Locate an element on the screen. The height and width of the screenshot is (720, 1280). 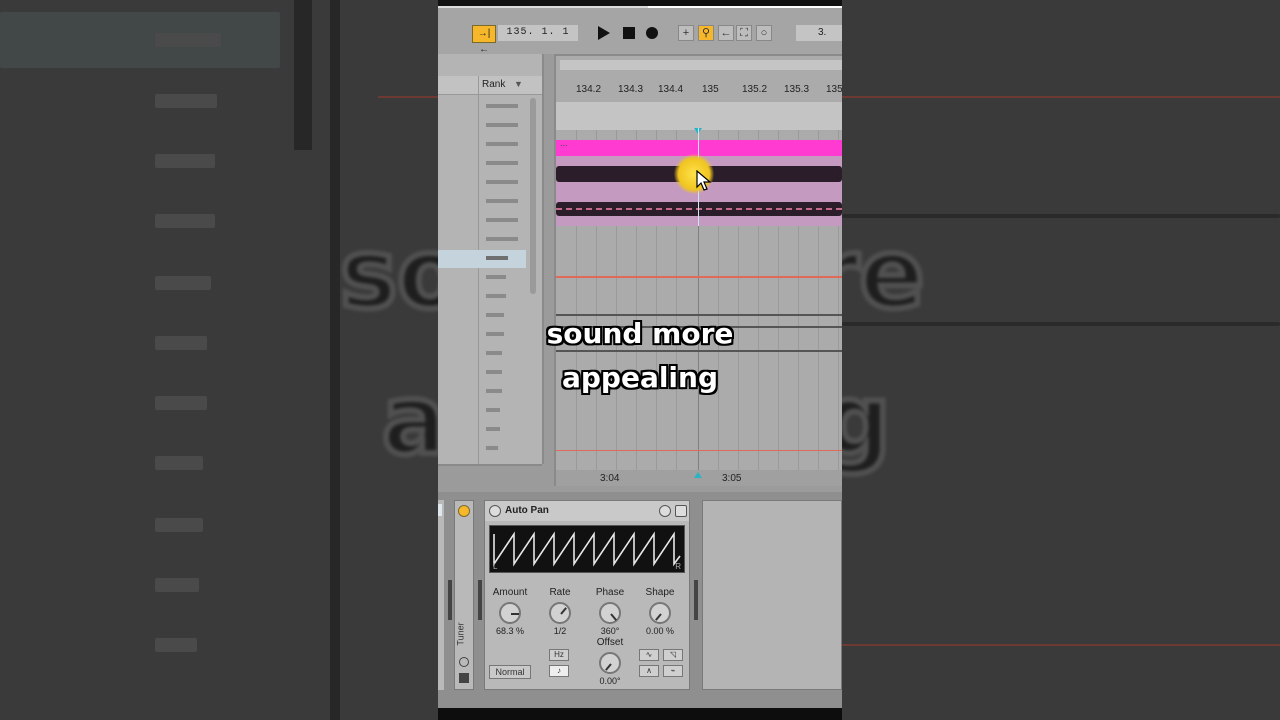
browser-panel: Rank ▼ is located at coordinates (491, 260).